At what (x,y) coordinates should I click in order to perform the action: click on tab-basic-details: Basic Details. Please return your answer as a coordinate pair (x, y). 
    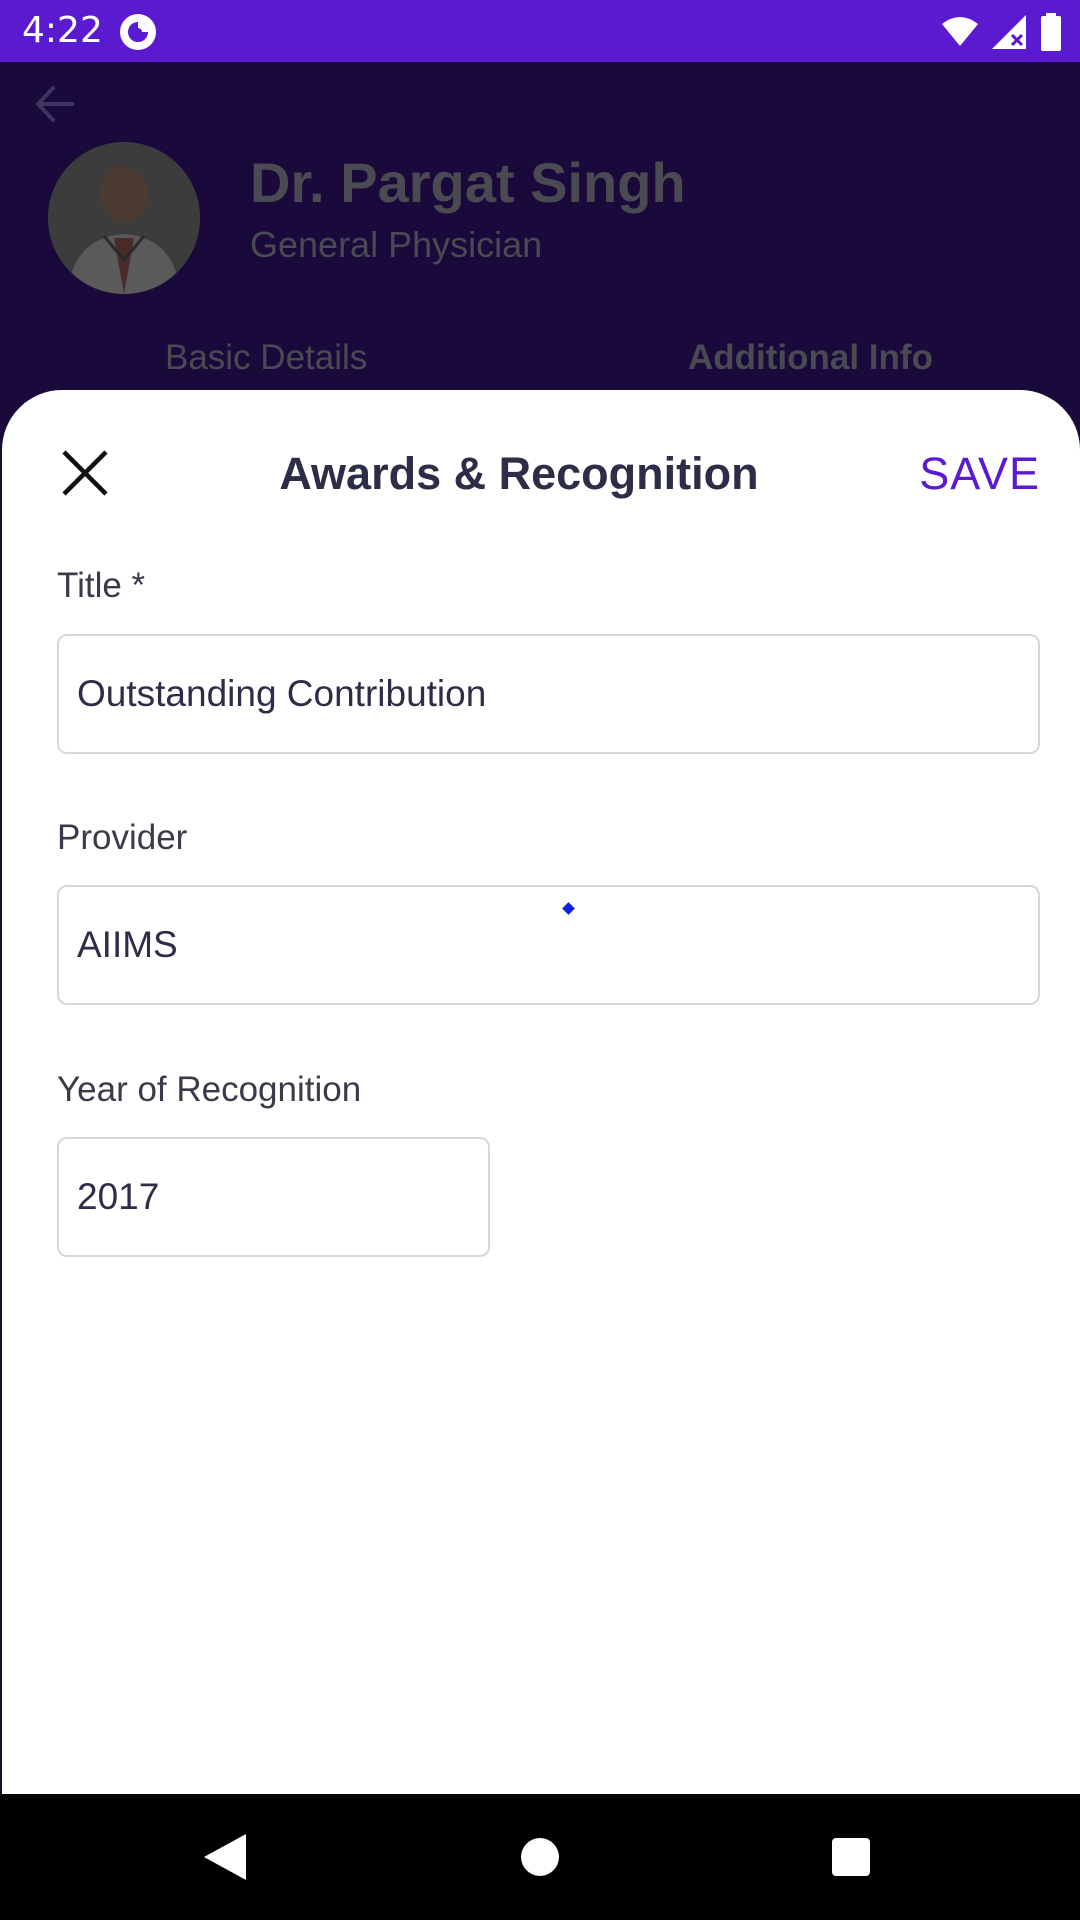
    Looking at the image, I should click on (266, 358).